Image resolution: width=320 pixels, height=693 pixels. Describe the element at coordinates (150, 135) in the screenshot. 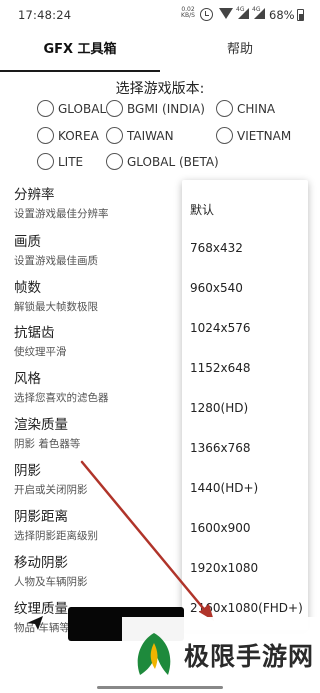

I see `version-option-label: TAIWAN` at that location.